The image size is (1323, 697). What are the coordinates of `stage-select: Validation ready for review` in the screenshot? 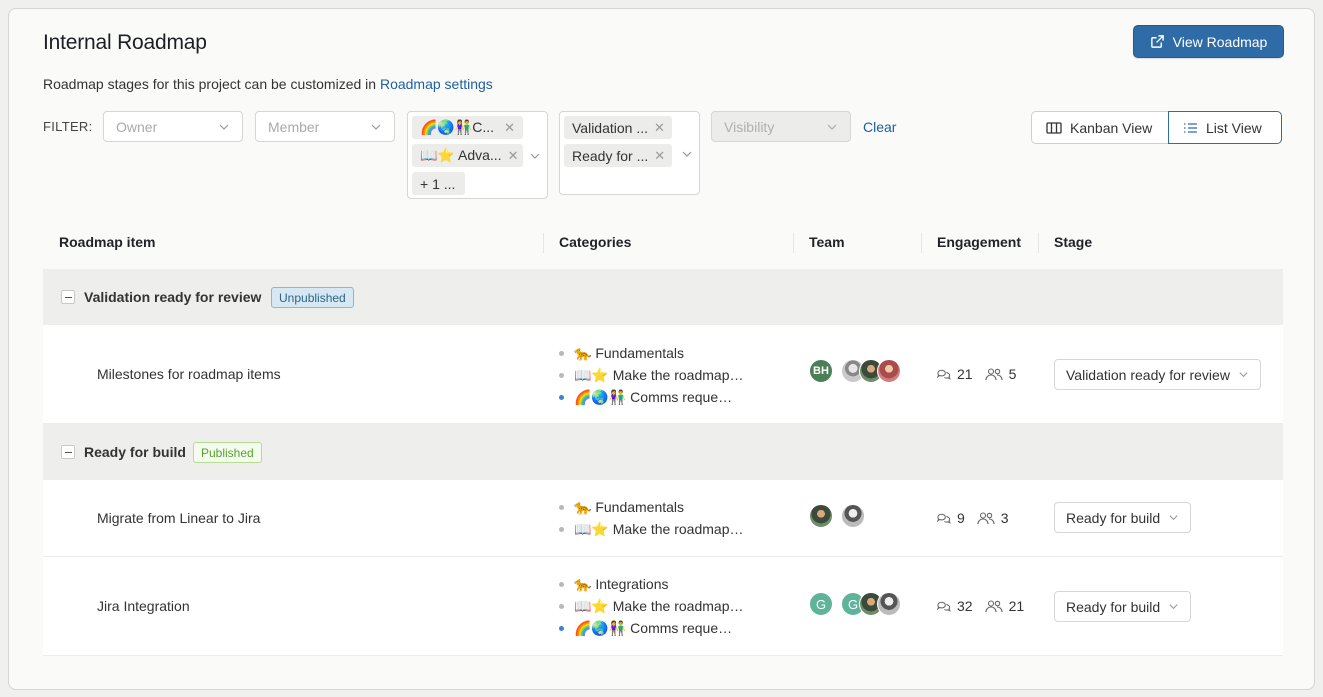 It's located at (1157, 374).